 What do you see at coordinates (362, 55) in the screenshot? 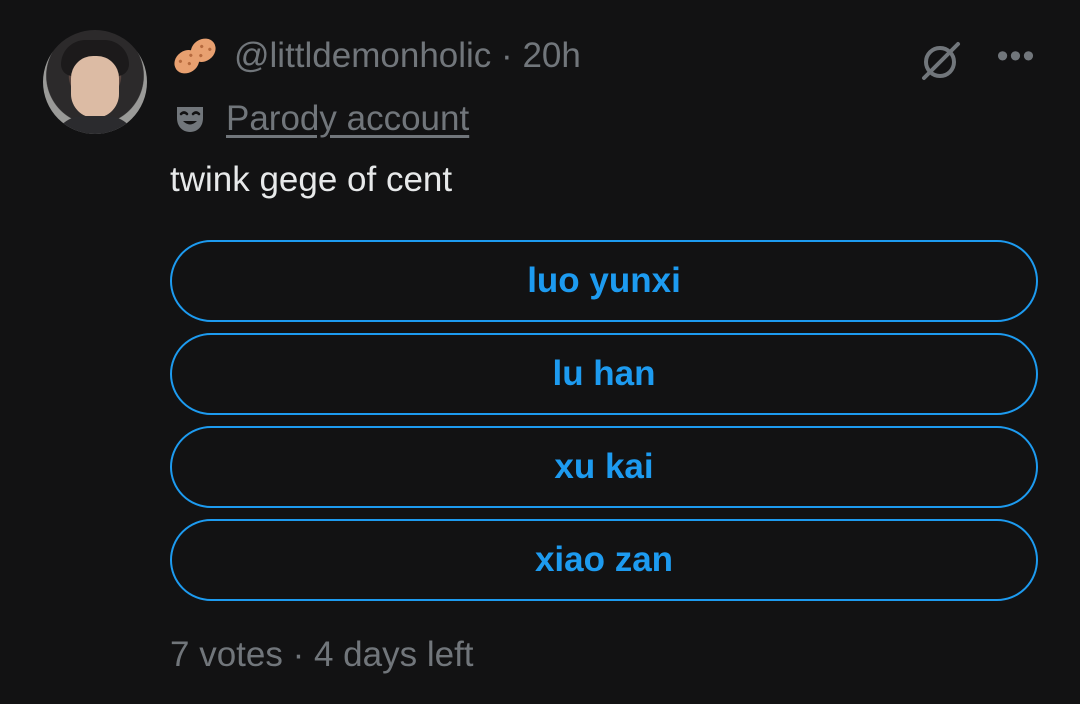
I see `user-handle: @littldemonholic` at bounding box center [362, 55].